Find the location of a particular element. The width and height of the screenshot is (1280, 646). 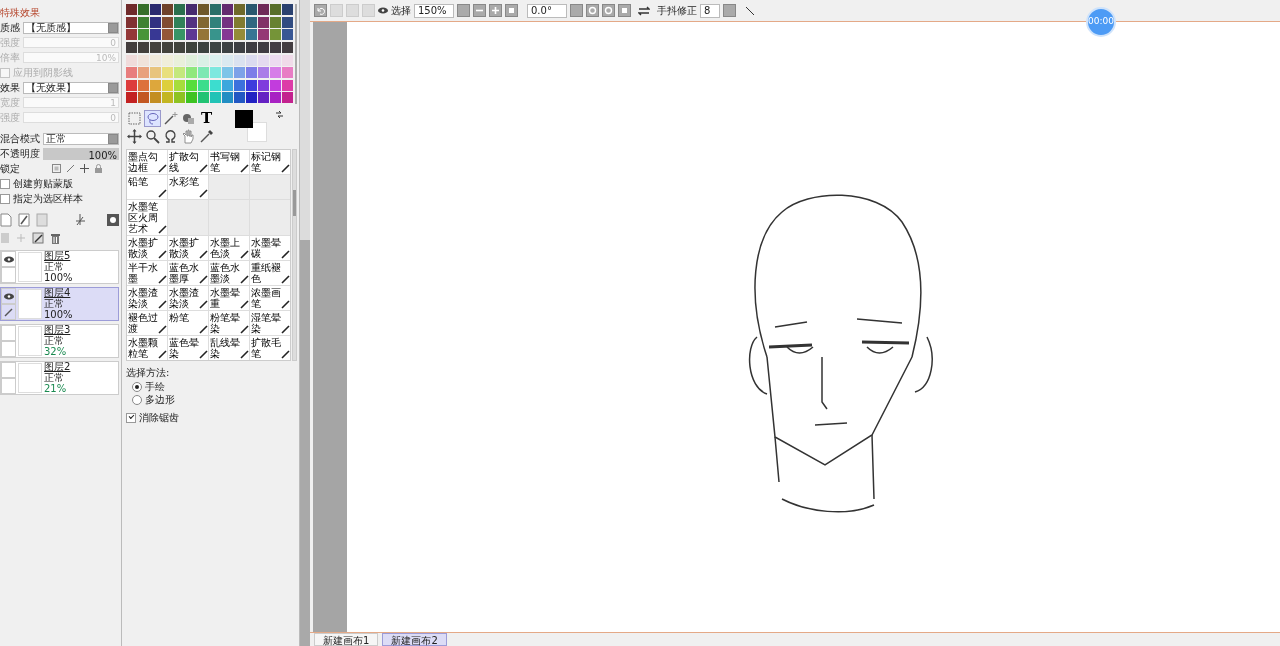

layer-row: 图层3 正常 32% is located at coordinates (59, 341).